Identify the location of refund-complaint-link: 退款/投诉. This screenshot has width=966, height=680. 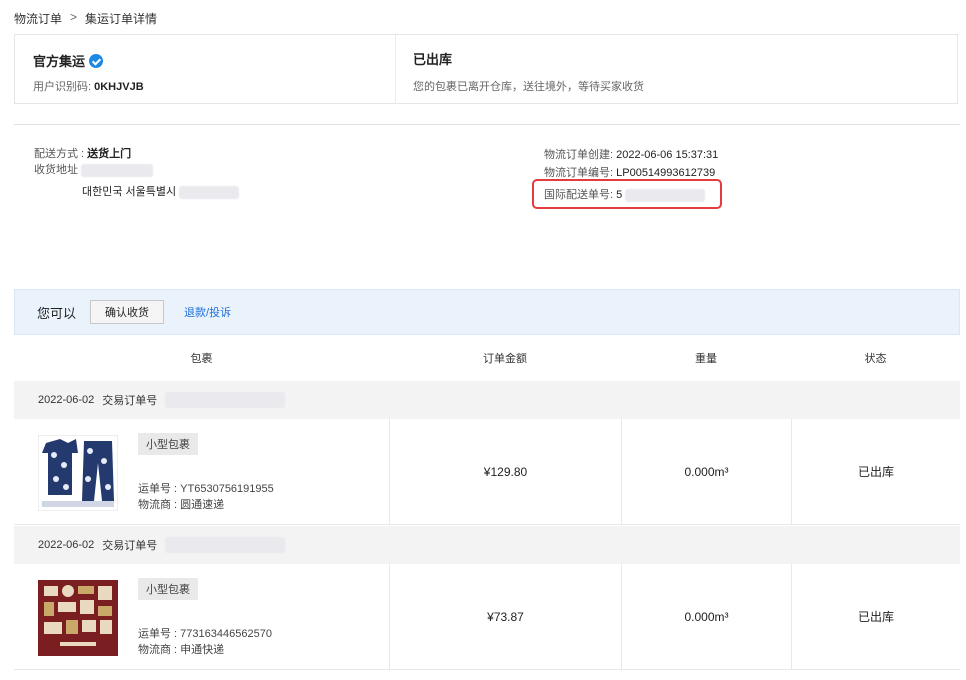
(207, 312).